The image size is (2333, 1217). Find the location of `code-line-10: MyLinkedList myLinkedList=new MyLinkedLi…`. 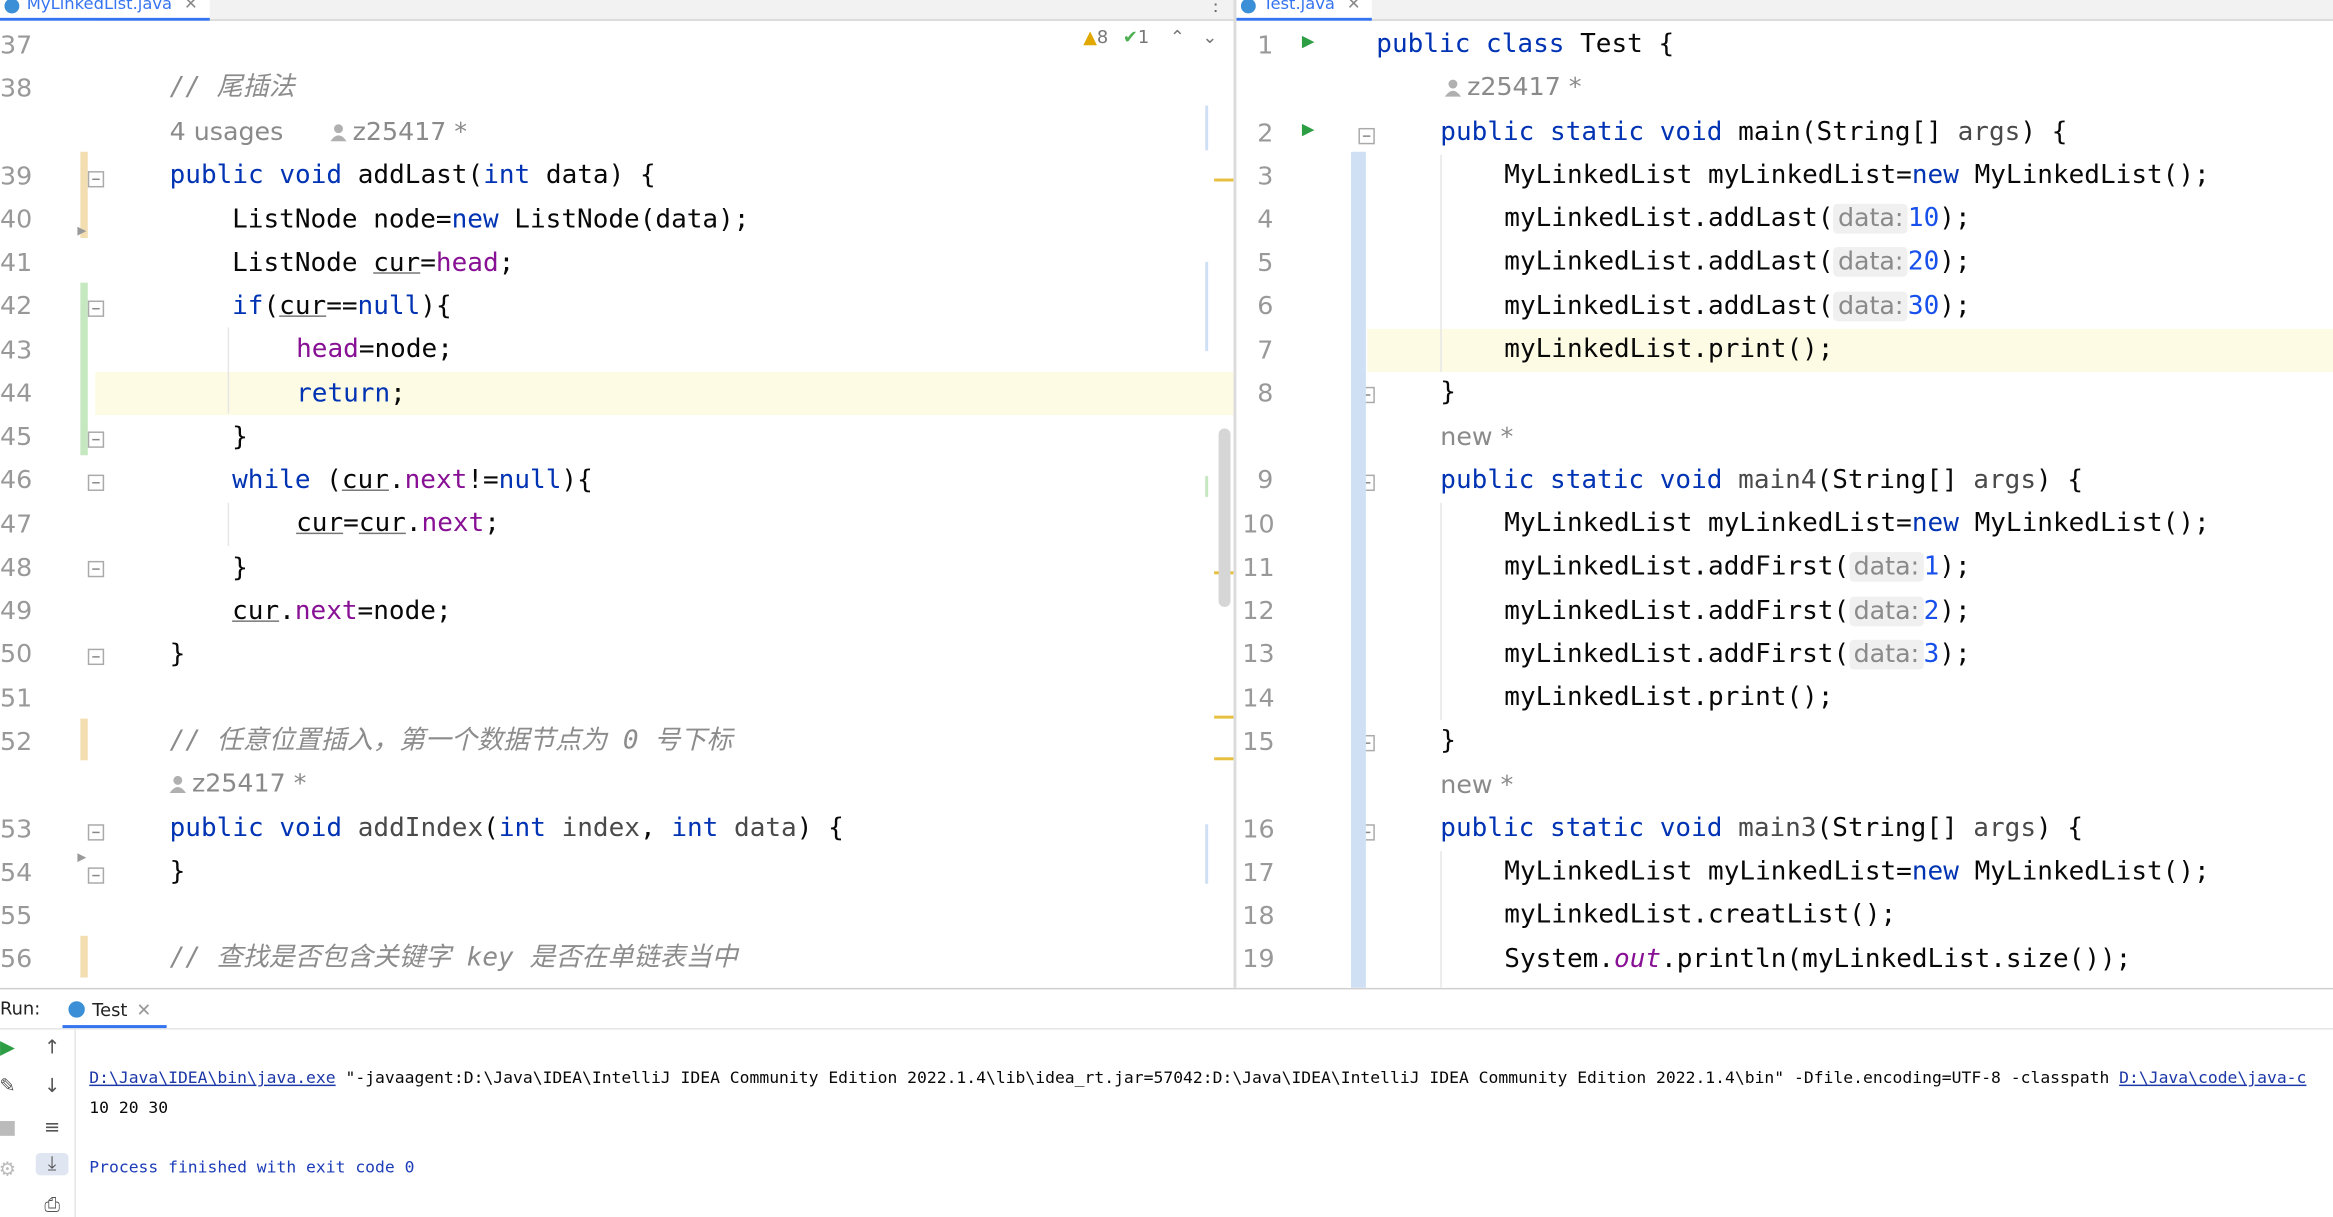

code-line-10: MyLinkedList myLinkedList=new MyLinkedLi… is located at coordinates (1857, 523).